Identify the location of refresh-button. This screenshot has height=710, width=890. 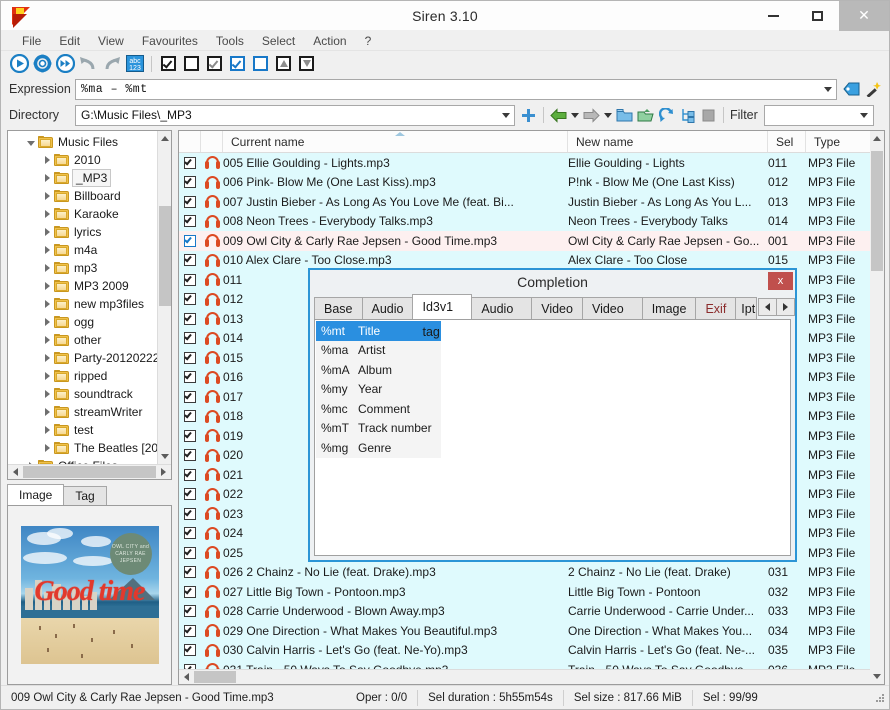
(666, 115).